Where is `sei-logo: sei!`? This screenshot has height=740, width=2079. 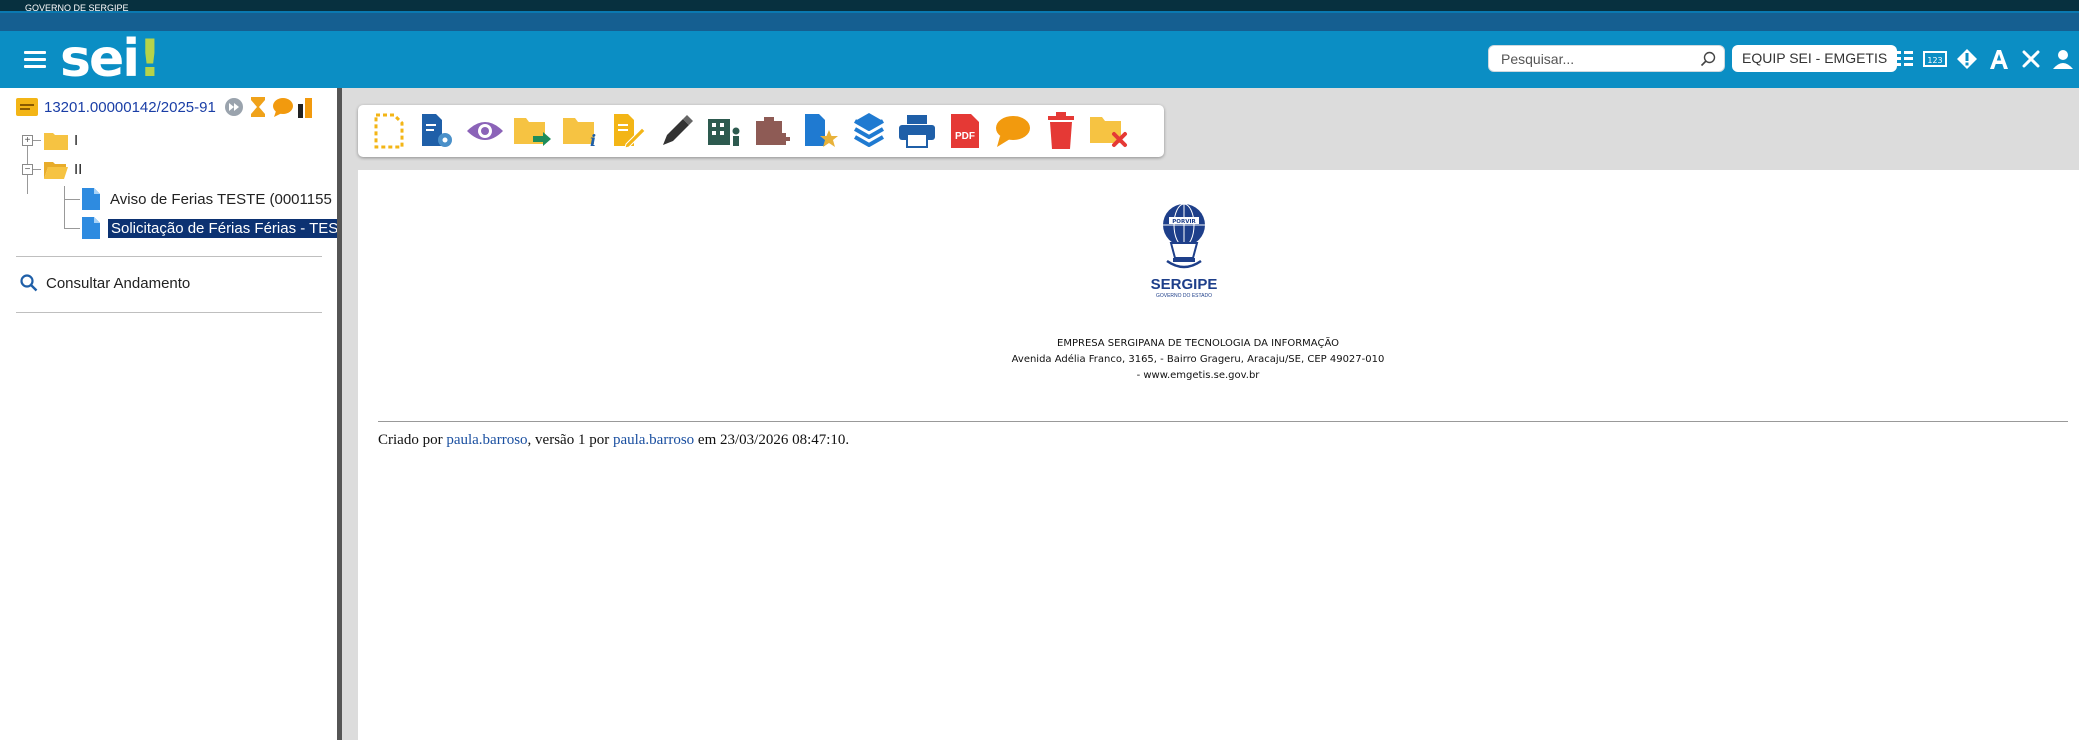
sei-logo: sei! is located at coordinates (111, 59).